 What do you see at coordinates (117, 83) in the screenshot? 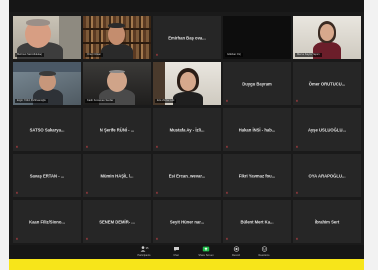
I see `participant-tile: Kadir Kocaman Serdar` at bounding box center [117, 83].